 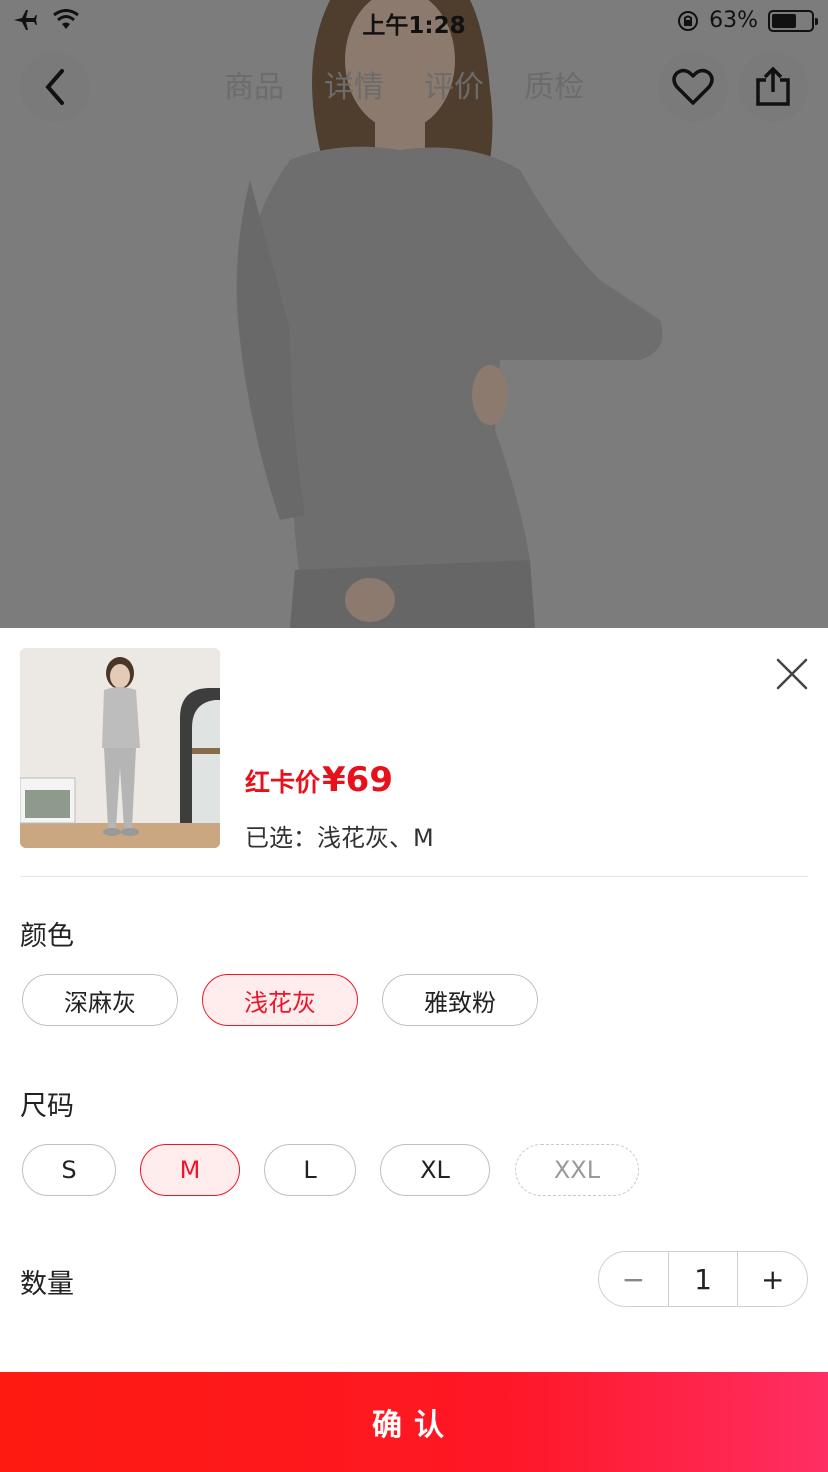 What do you see at coordinates (280, 1000) in the screenshot?
I see `color-option-light-gray: 浅花灰` at bounding box center [280, 1000].